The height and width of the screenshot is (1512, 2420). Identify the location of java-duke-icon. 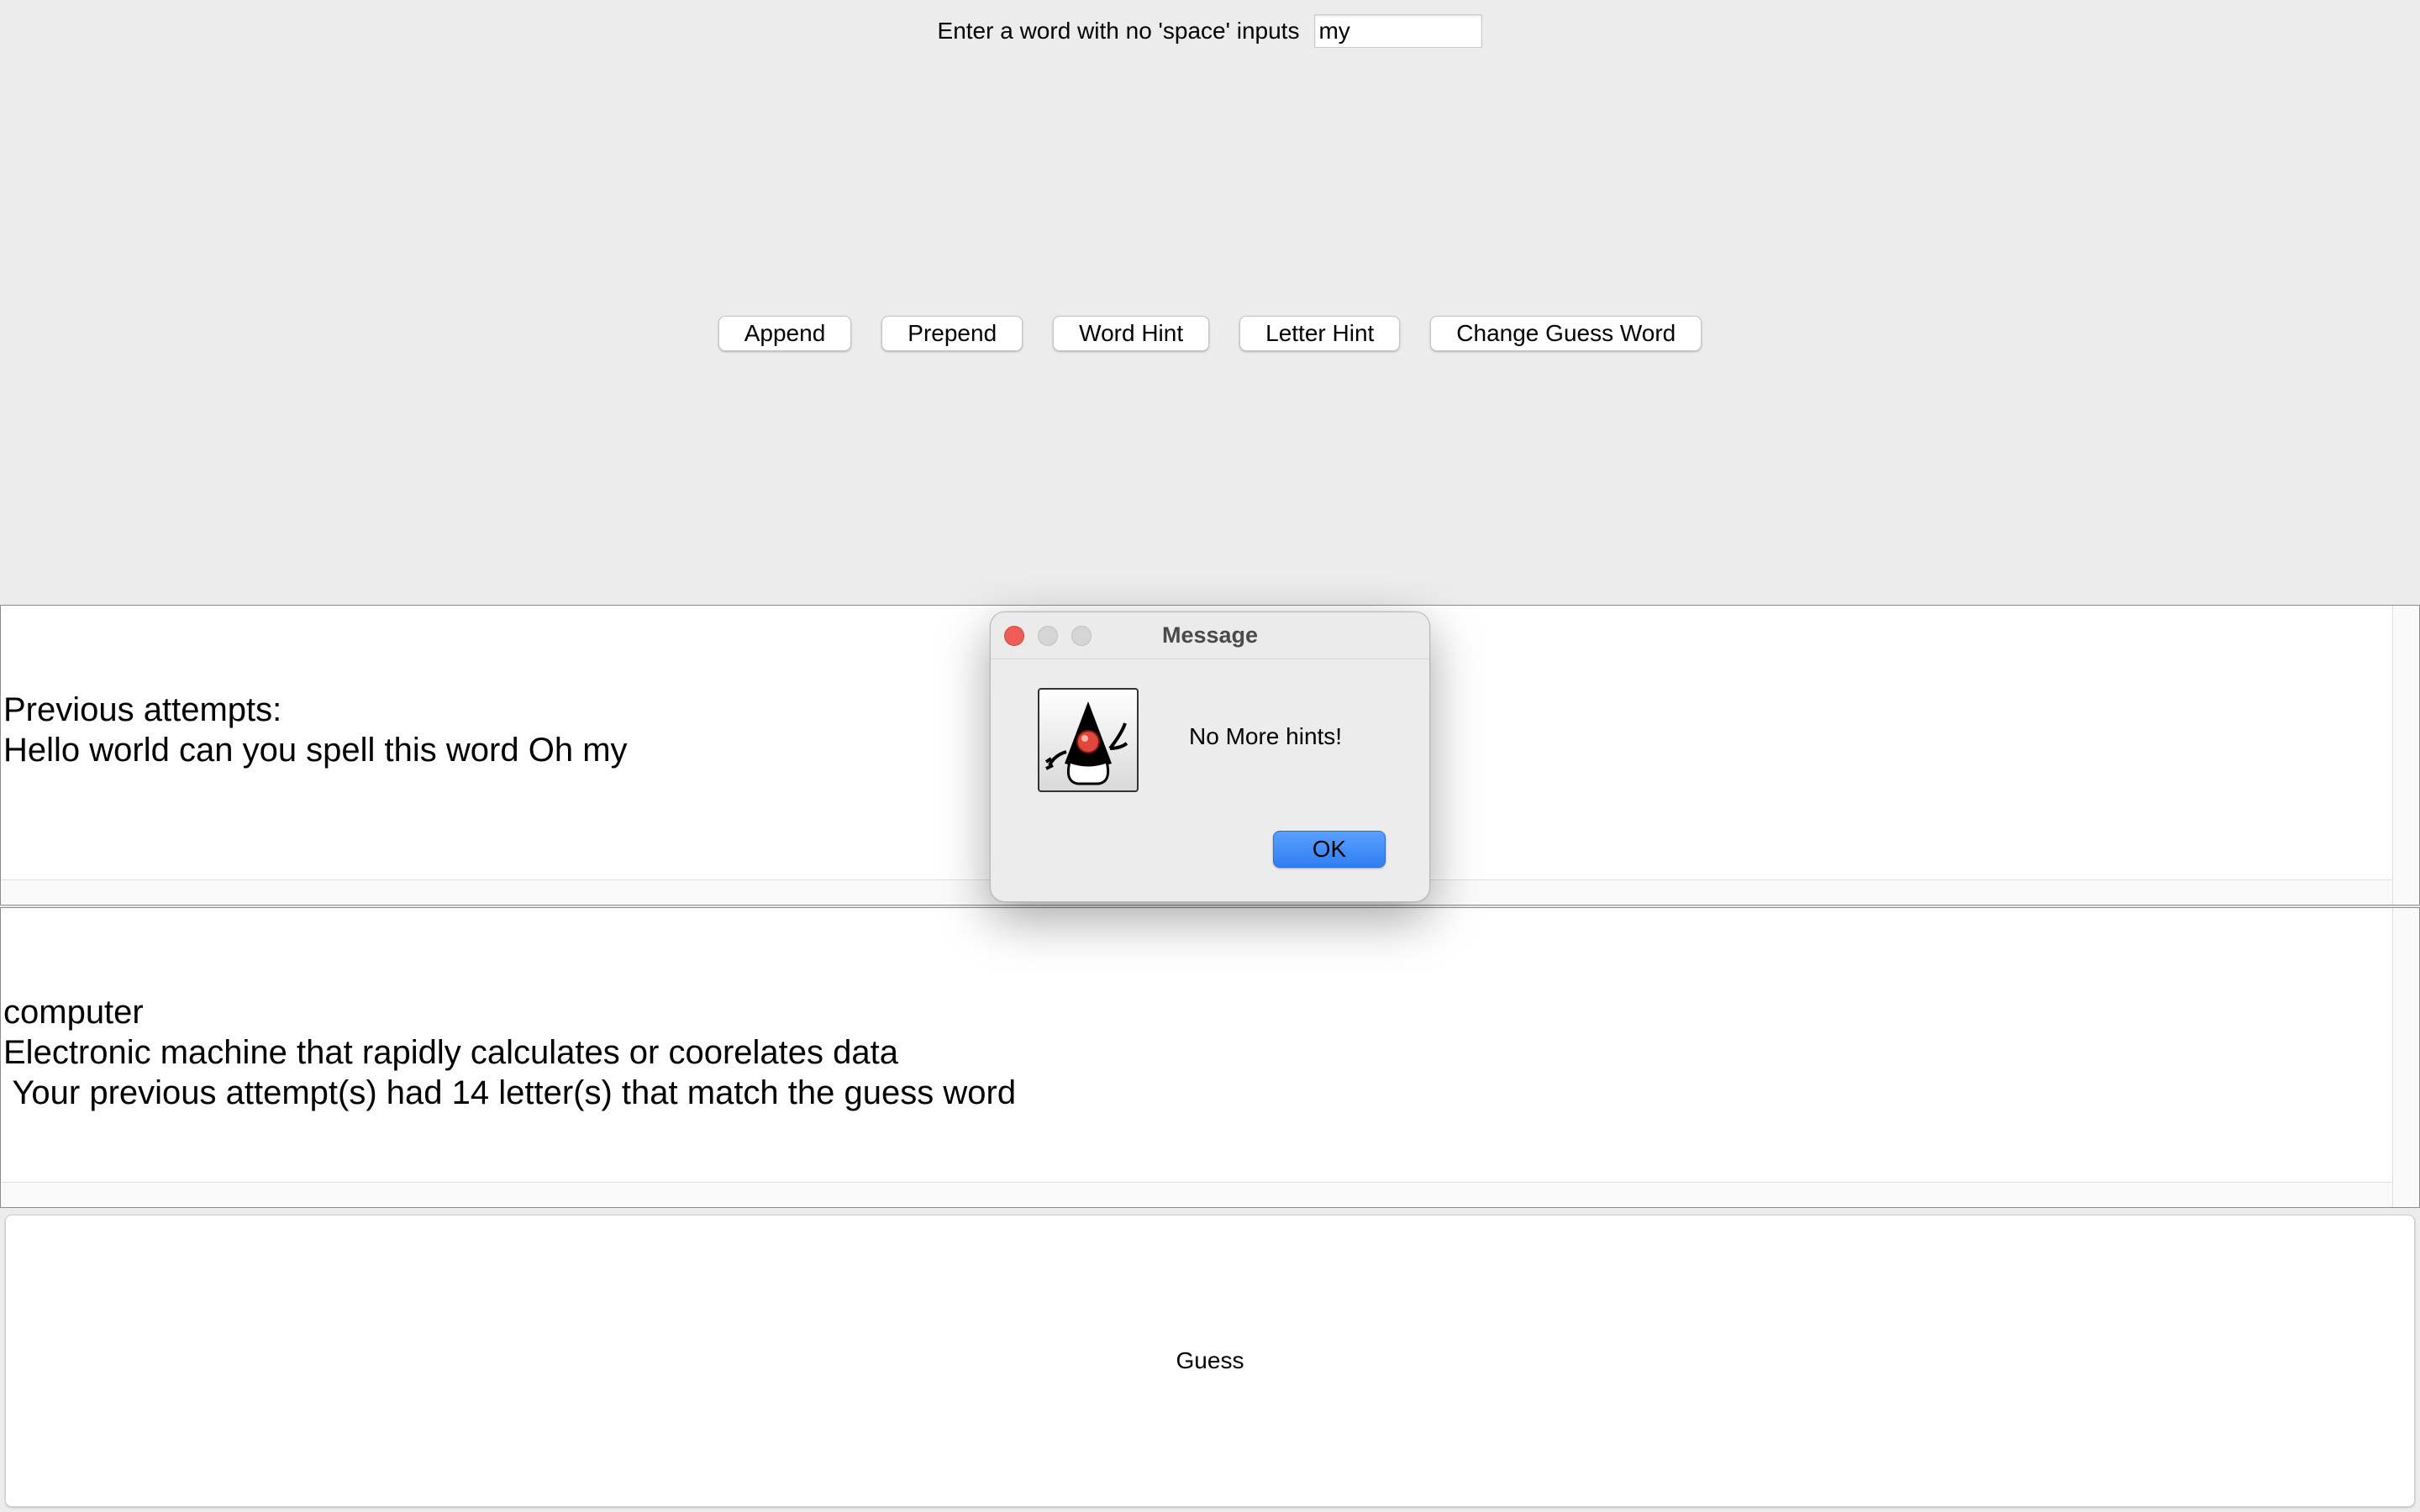
(1088, 740).